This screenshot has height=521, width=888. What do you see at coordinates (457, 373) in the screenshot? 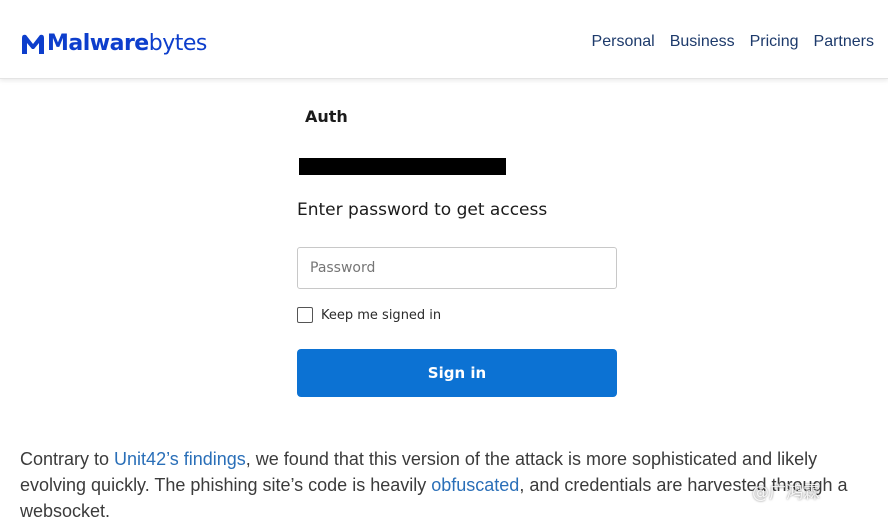
I see `sign-in-button: Sign in` at bounding box center [457, 373].